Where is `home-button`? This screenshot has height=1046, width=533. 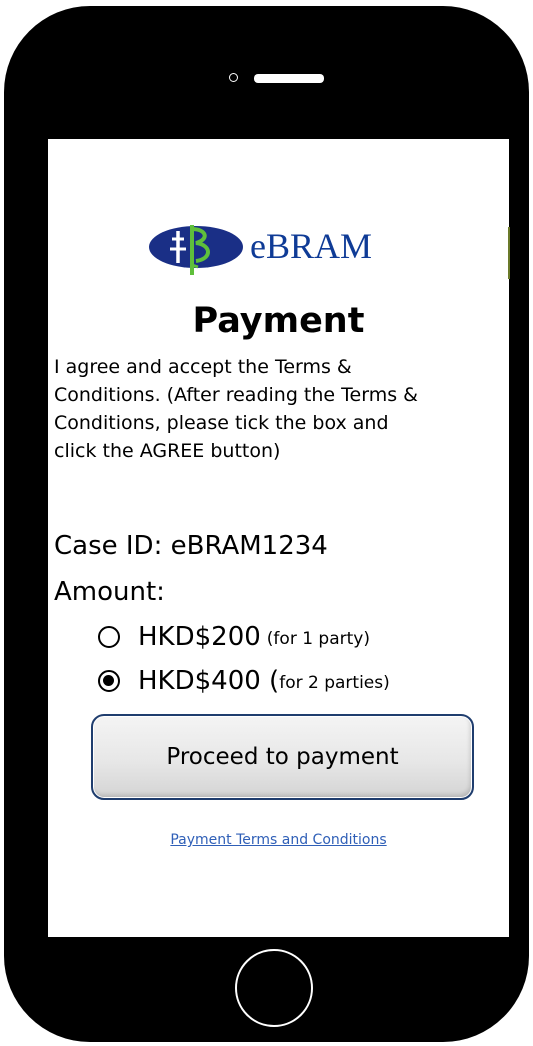
home-button is located at coordinates (274, 988).